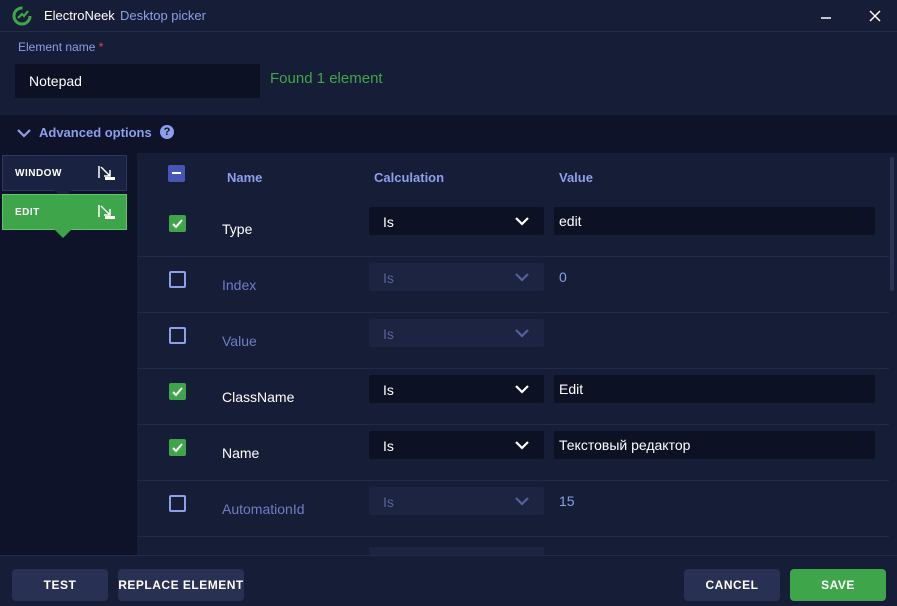 This screenshot has height=606, width=897. Describe the element at coordinates (241, 453) in the screenshot. I see `attribute-name: Name` at that location.